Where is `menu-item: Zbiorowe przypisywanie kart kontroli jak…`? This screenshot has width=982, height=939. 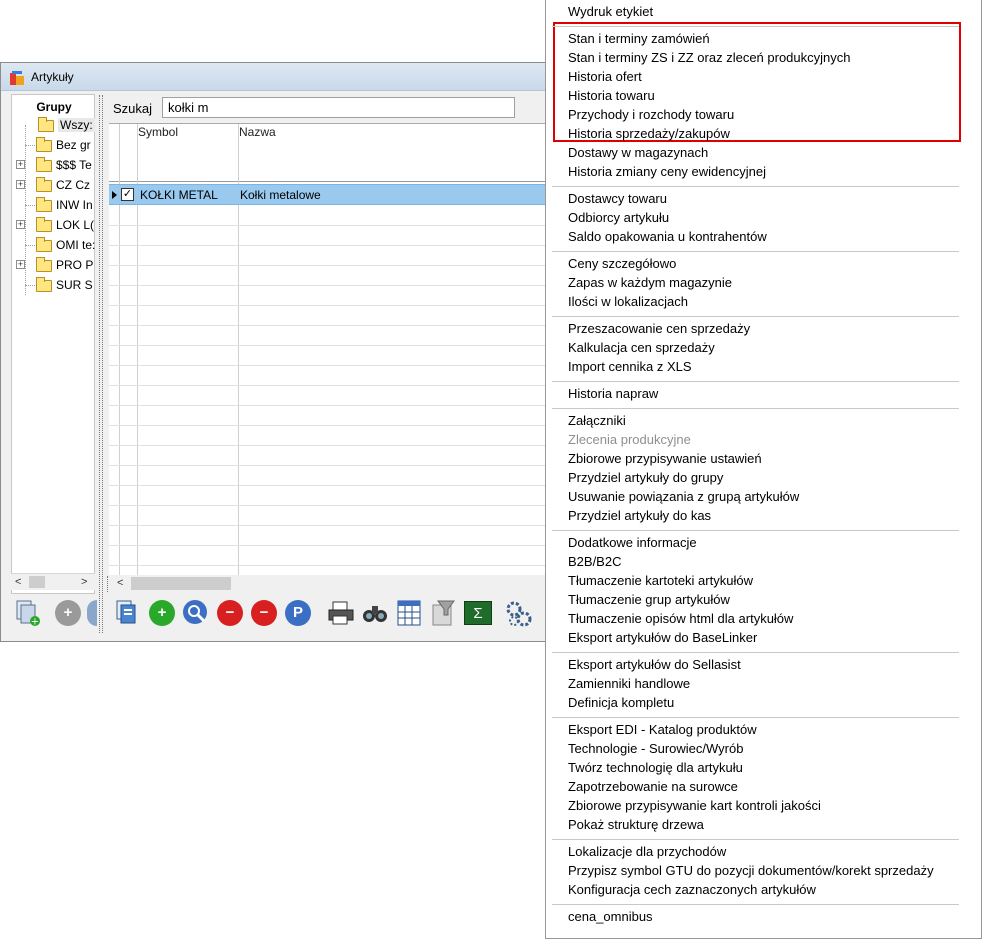 menu-item: Zbiorowe przypisywanie kart kontroli jak… is located at coordinates (694, 807).